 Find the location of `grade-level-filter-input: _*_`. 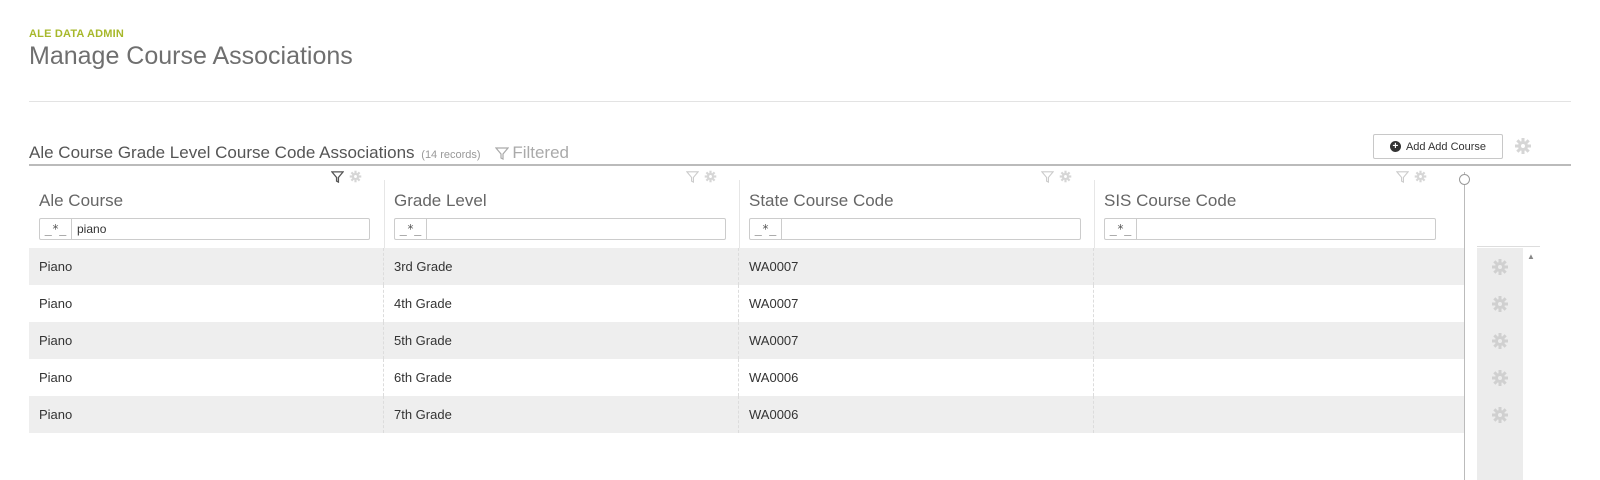

grade-level-filter-input: _*_ is located at coordinates (560, 229).